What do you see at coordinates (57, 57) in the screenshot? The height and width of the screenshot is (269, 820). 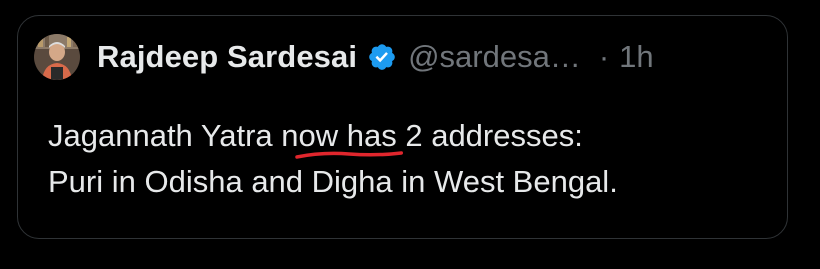 I see `avatar` at bounding box center [57, 57].